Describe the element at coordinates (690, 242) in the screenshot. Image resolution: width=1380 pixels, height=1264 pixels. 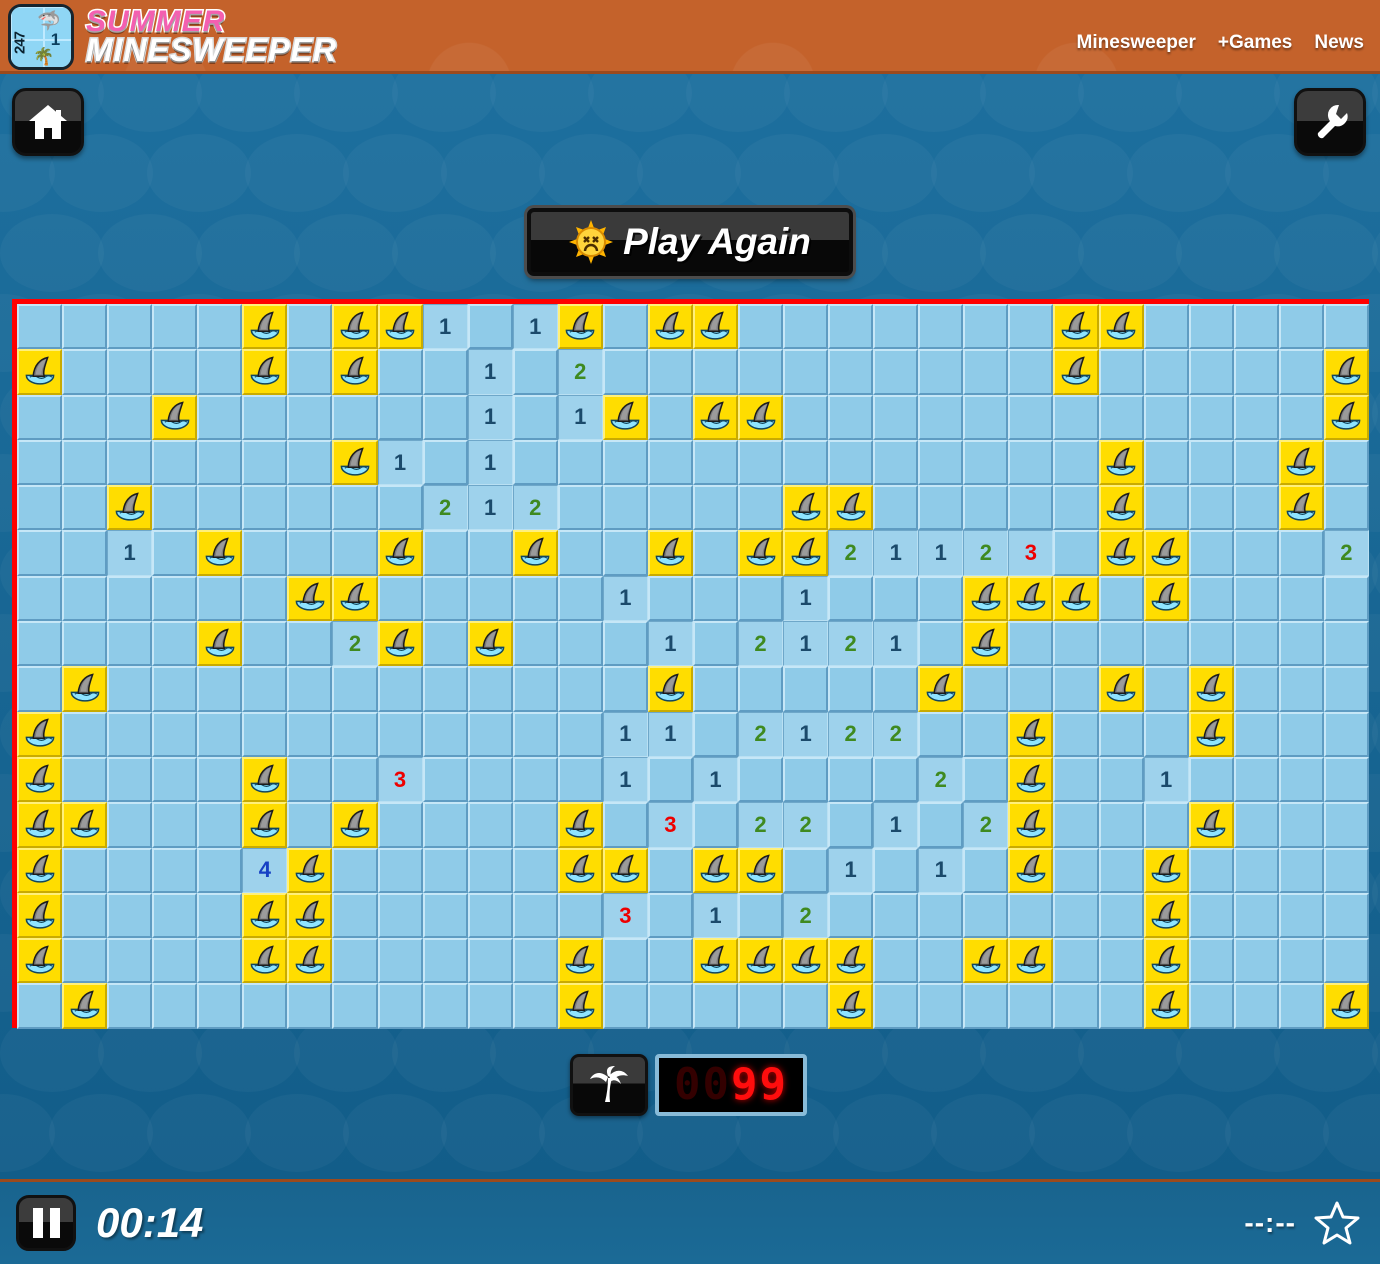
I see `play-again-button: Play Again` at that location.